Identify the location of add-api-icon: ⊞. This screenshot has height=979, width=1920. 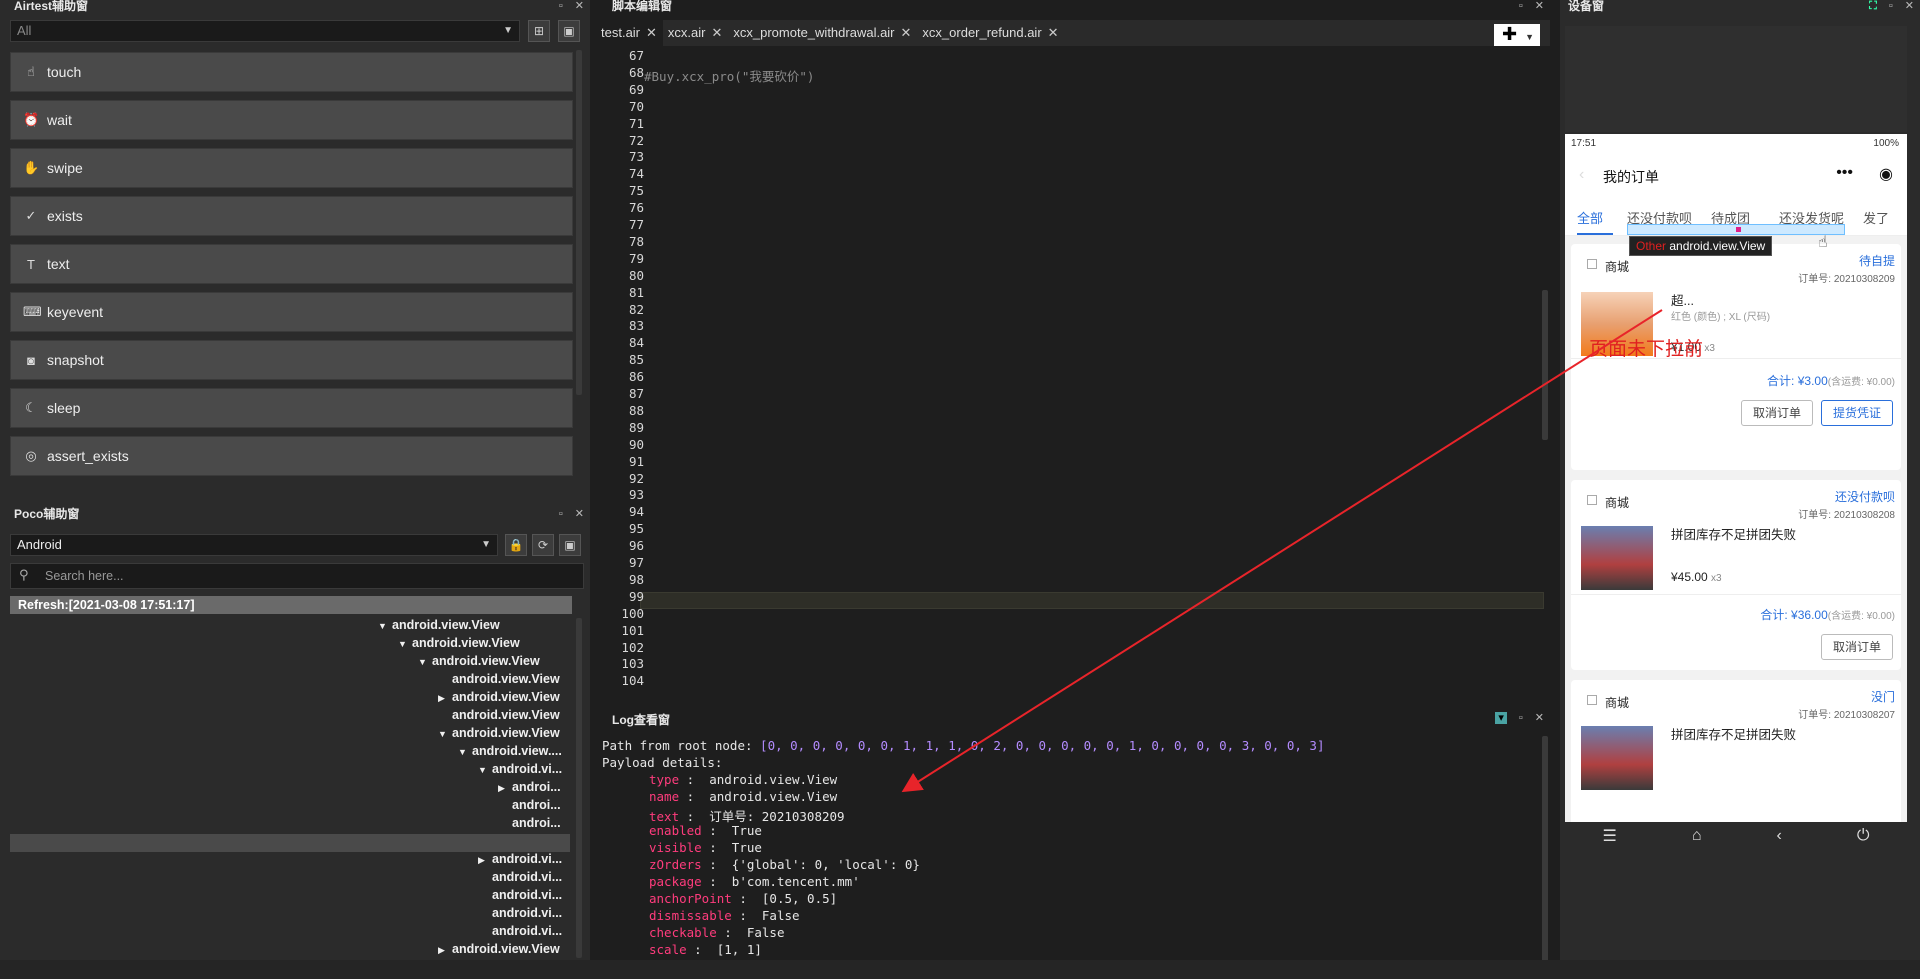
(539, 31).